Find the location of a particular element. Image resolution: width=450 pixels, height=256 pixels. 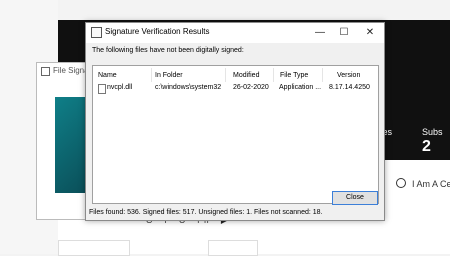

file-icon is located at coordinates (102, 89).